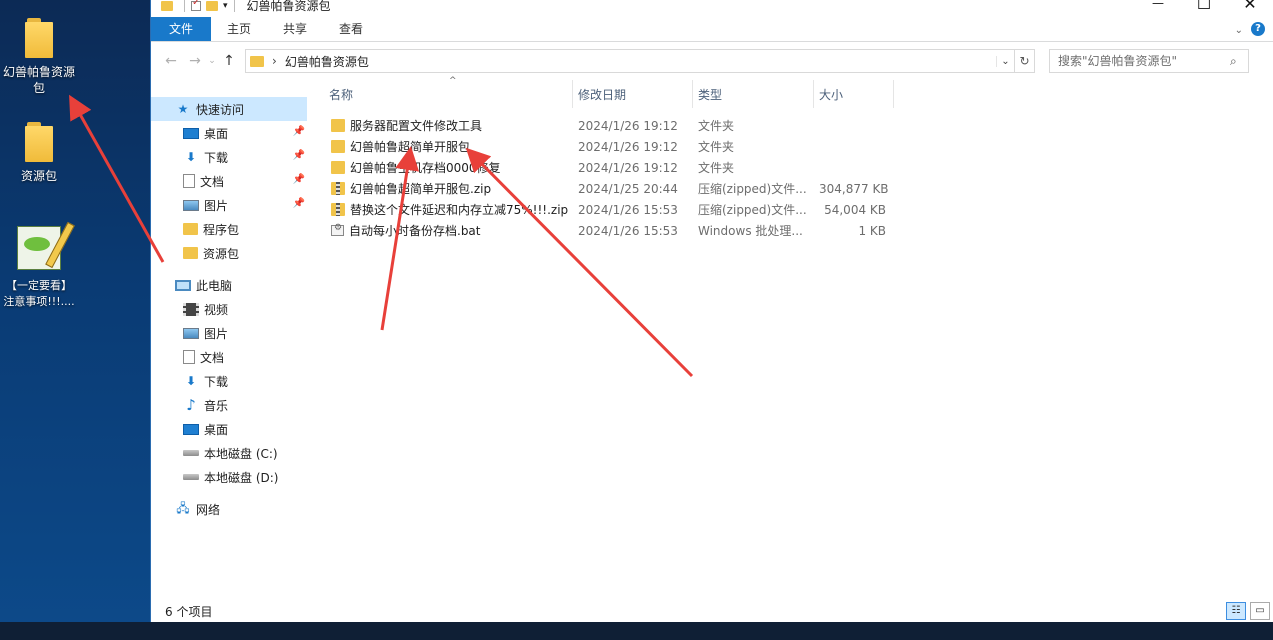 The image size is (1273, 640). Describe the element at coordinates (231, 381) in the screenshot. I see `nav-item-pc-downloads: ⬇ 下载` at that location.